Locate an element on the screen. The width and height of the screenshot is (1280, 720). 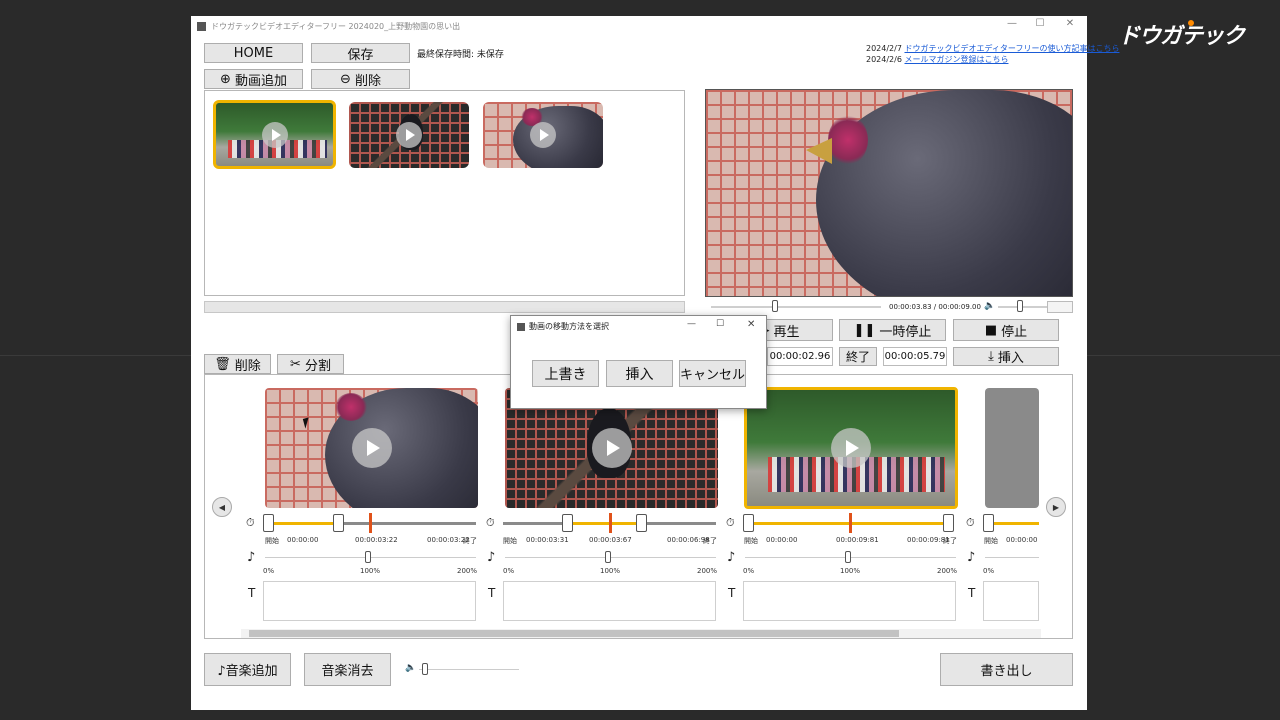
clip-3-start-label: 開始 is located at coordinates (751, 541).